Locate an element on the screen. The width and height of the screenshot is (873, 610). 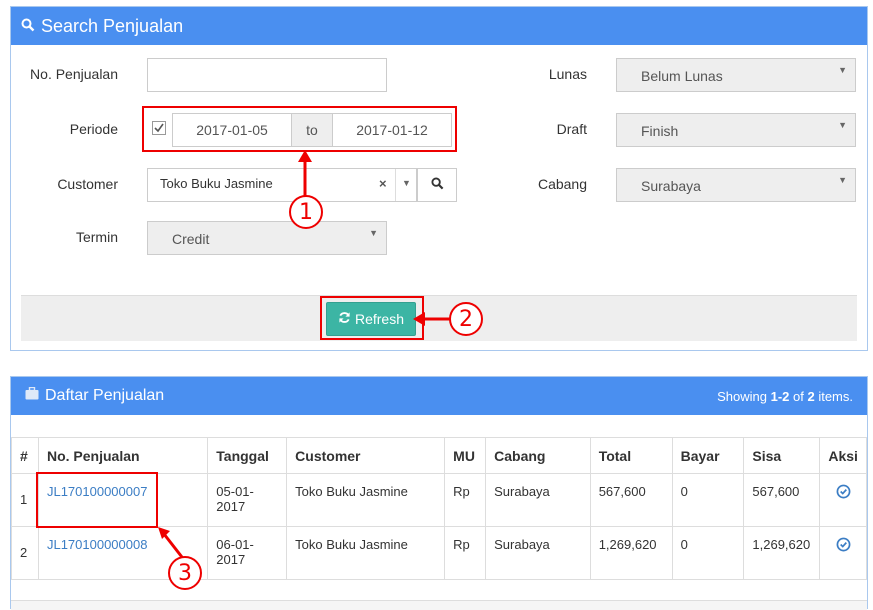
search-panel-title: Search Penjualan is located at coordinates (112, 25).